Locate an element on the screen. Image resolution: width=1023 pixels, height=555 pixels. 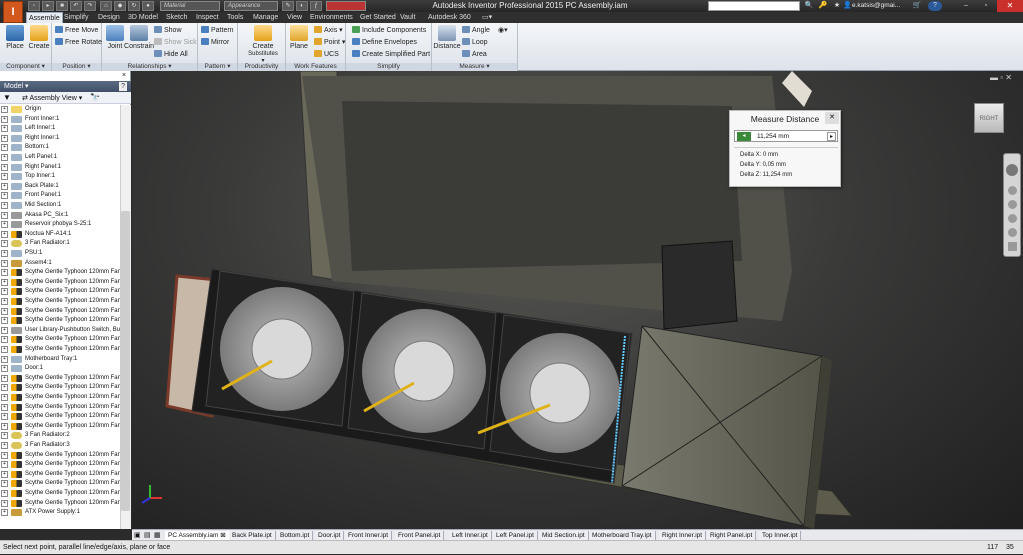
app-menu-button: I is located at coordinates (13, 12).